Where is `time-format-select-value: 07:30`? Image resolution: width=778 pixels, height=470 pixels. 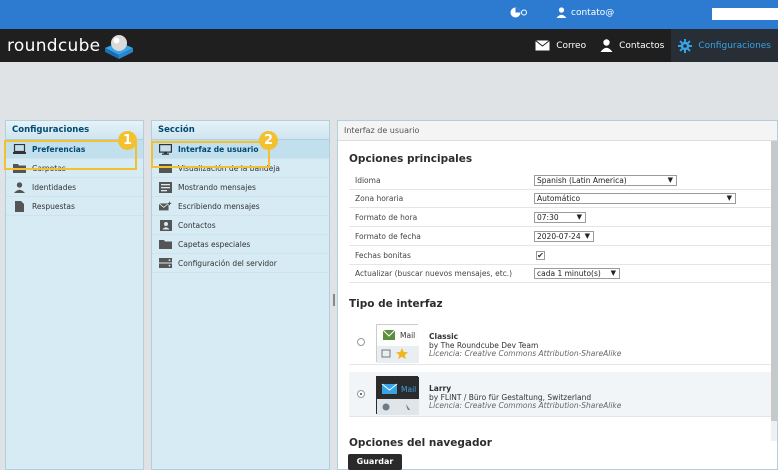
time-format-select-value: 07:30 is located at coordinates (548, 217).